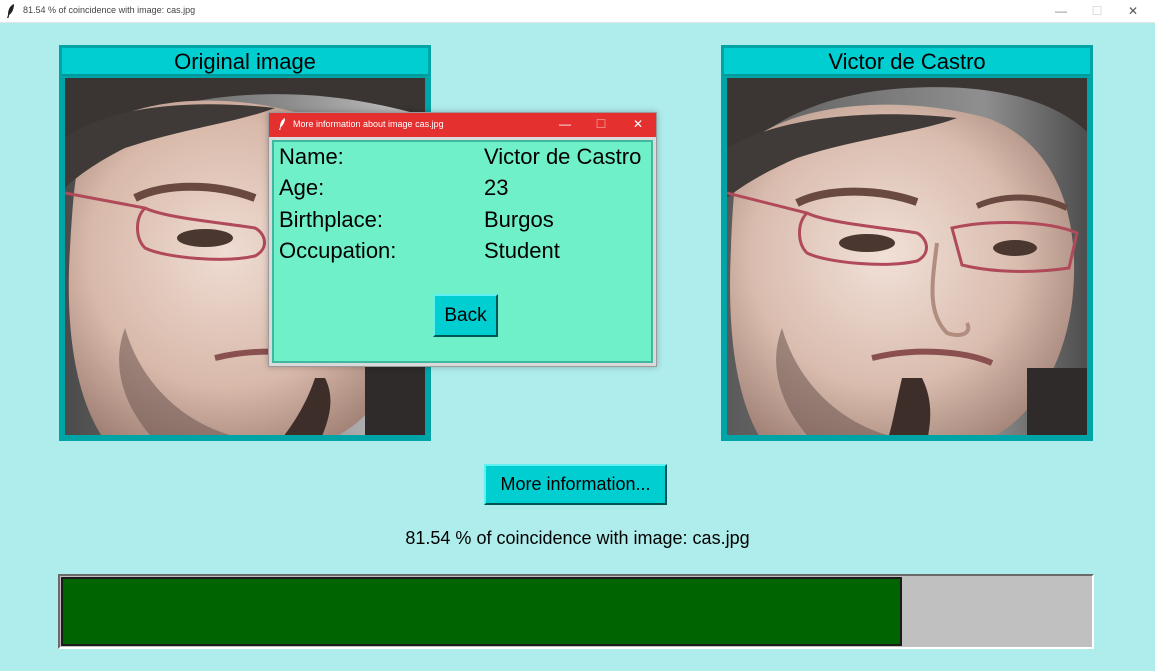 The image size is (1155, 671). I want to click on dialog-title: More information about image cas.jpg, so click(368, 124).